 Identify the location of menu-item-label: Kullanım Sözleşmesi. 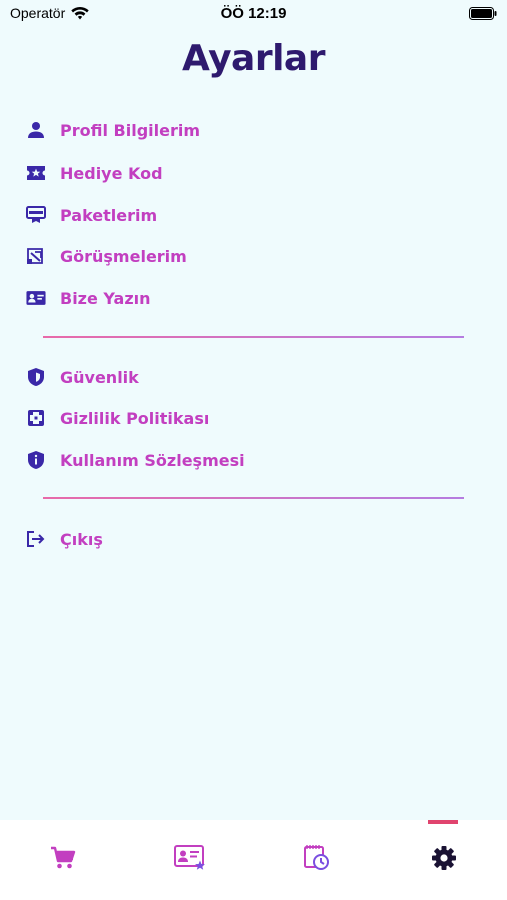
(152, 460).